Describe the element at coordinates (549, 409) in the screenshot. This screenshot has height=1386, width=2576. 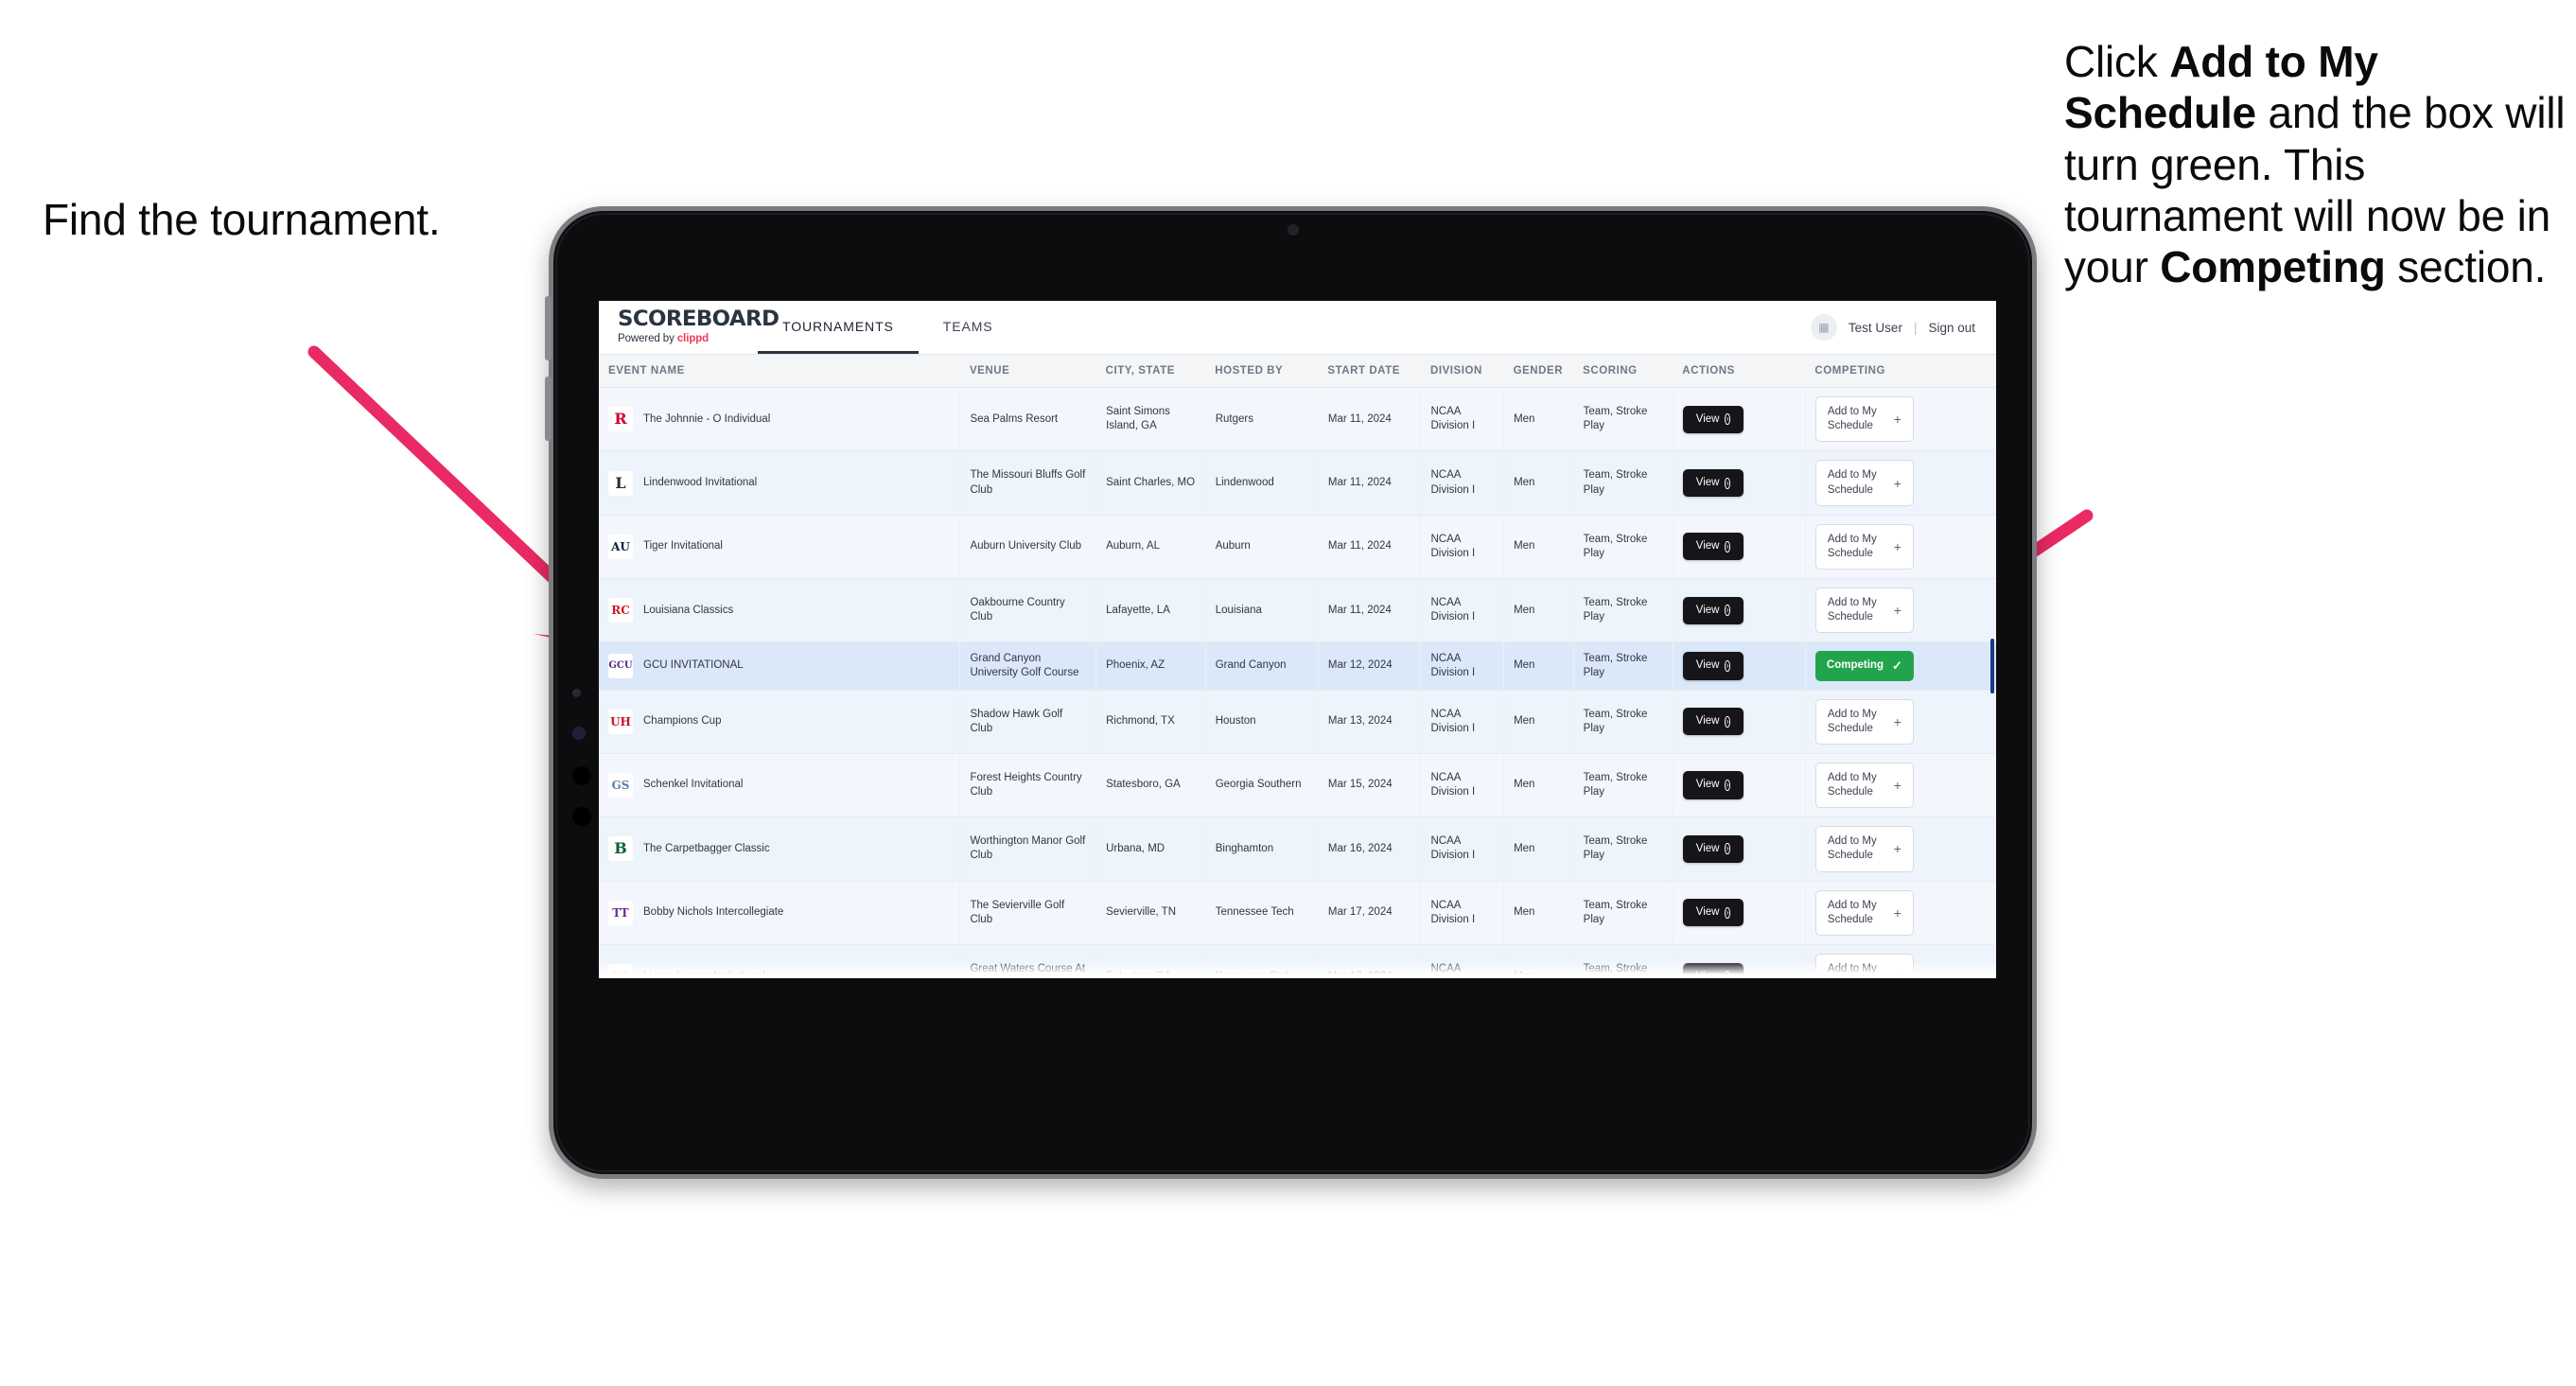
I see `volume-down-button` at that location.